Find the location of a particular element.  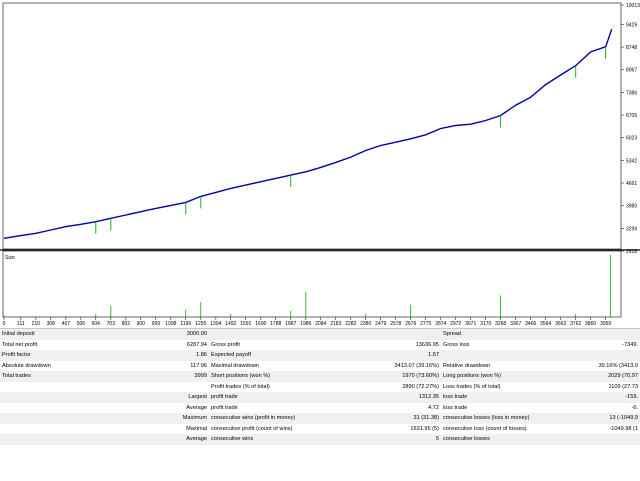

metric-label-2: Short positions (won %) is located at coordinates (289, 376).